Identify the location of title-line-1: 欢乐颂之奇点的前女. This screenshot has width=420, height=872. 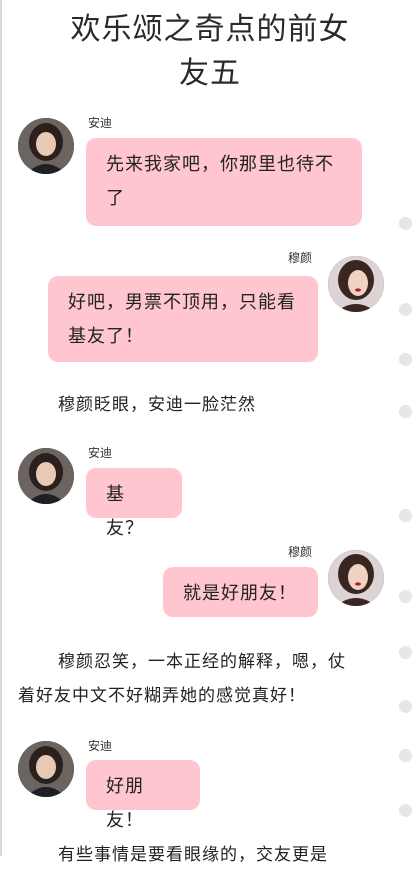
(210, 29).